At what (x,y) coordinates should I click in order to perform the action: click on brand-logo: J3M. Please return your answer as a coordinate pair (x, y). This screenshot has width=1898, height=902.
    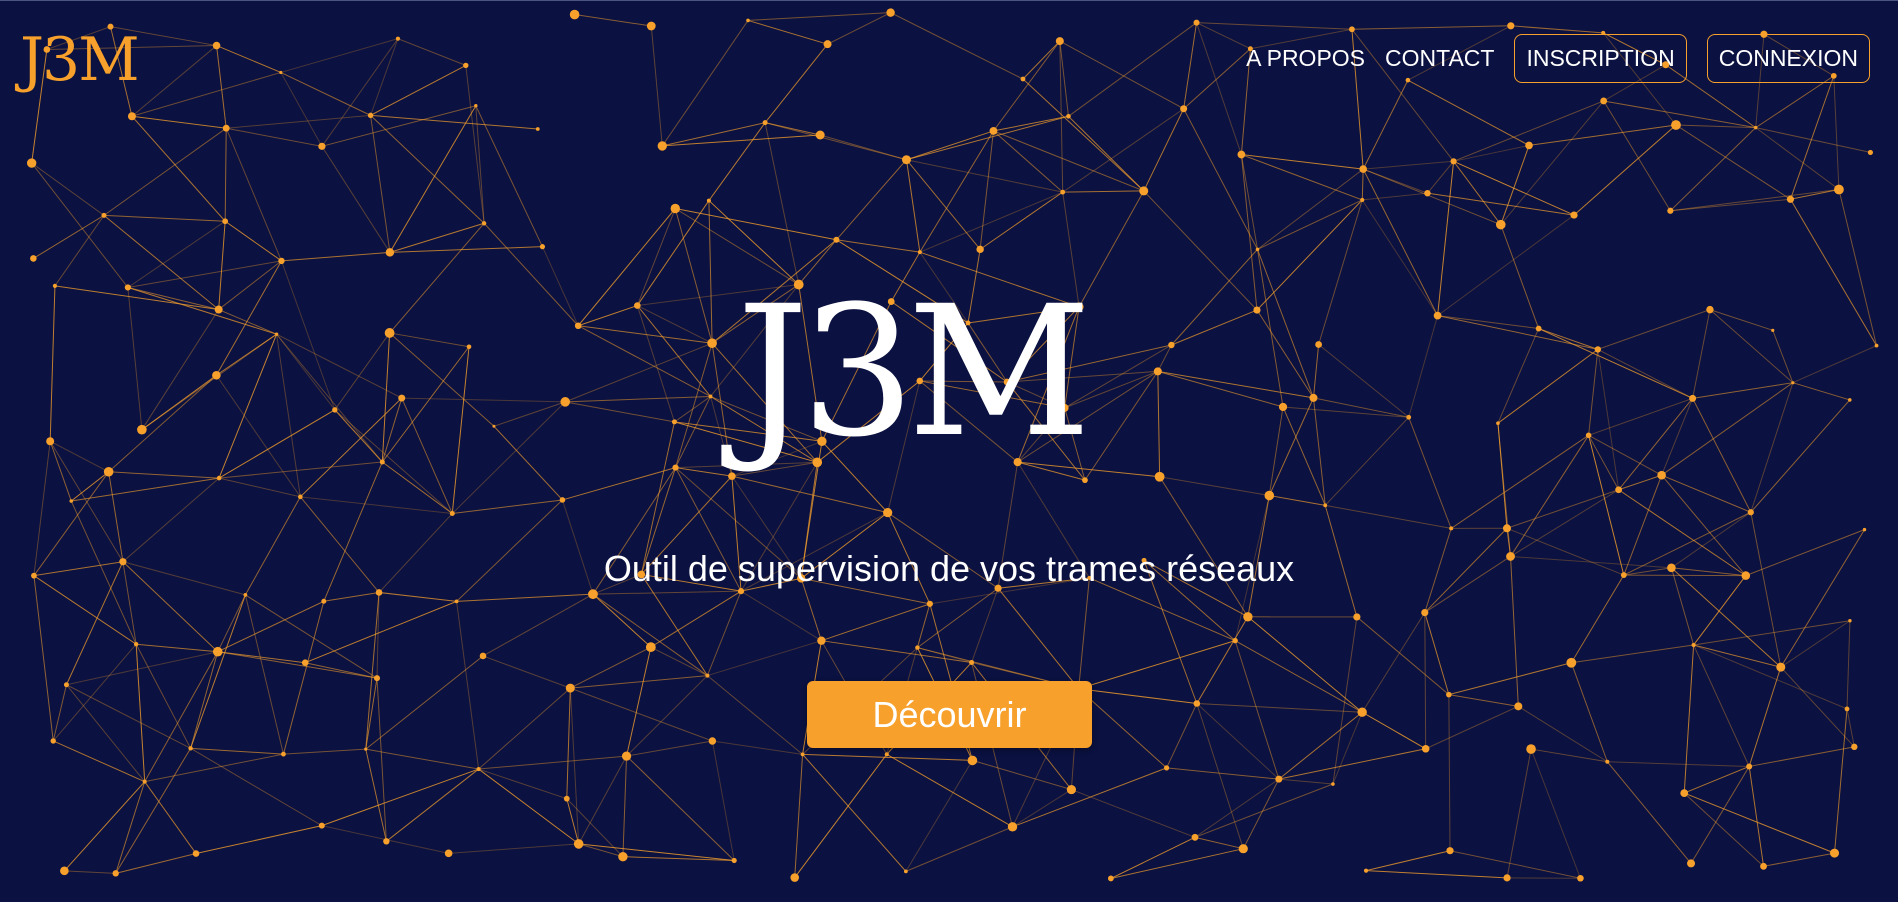
    Looking at the image, I should click on (87, 57).